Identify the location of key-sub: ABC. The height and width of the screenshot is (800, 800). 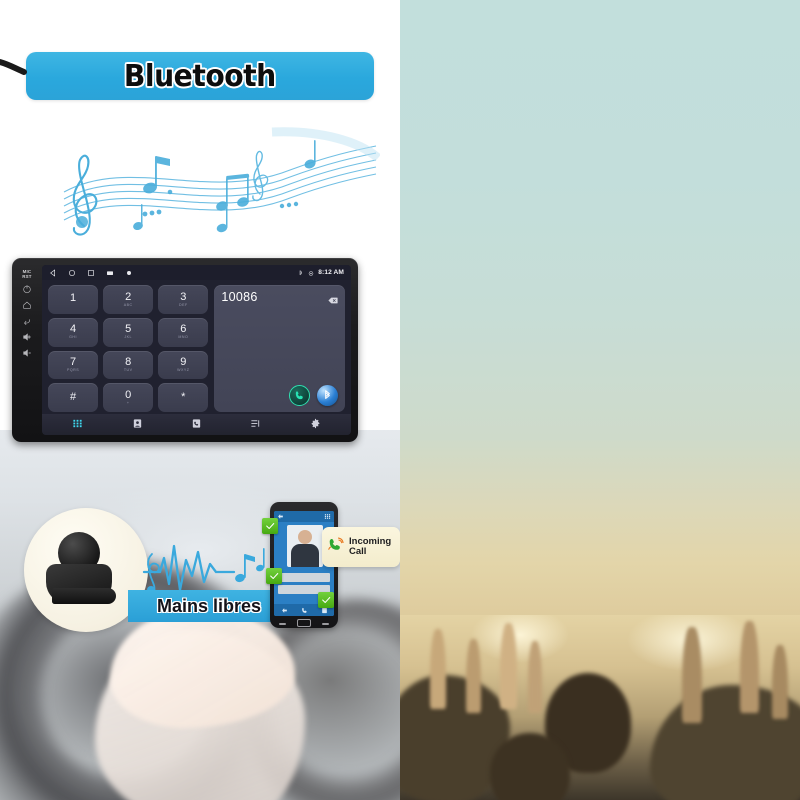
(128, 304).